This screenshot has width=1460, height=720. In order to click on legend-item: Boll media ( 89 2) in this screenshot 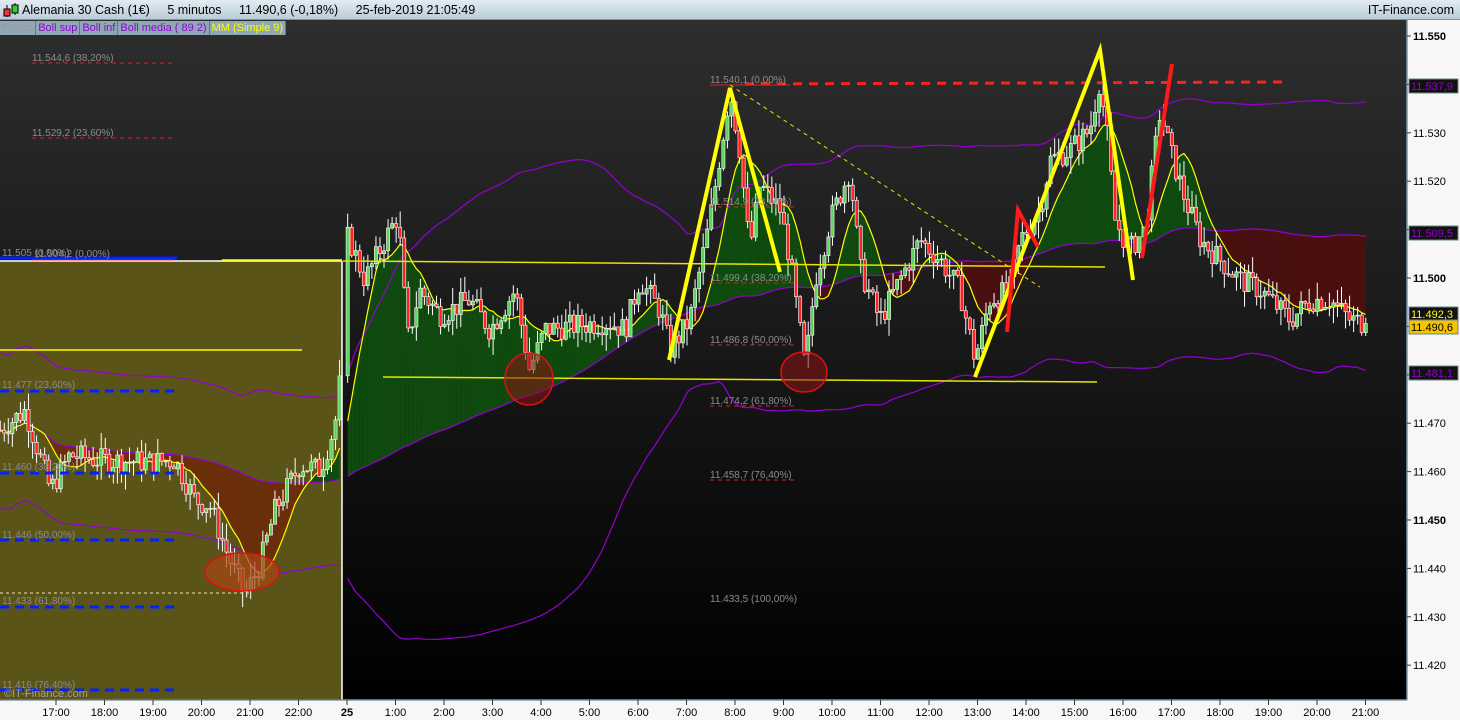, I will do `click(164, 28)`.